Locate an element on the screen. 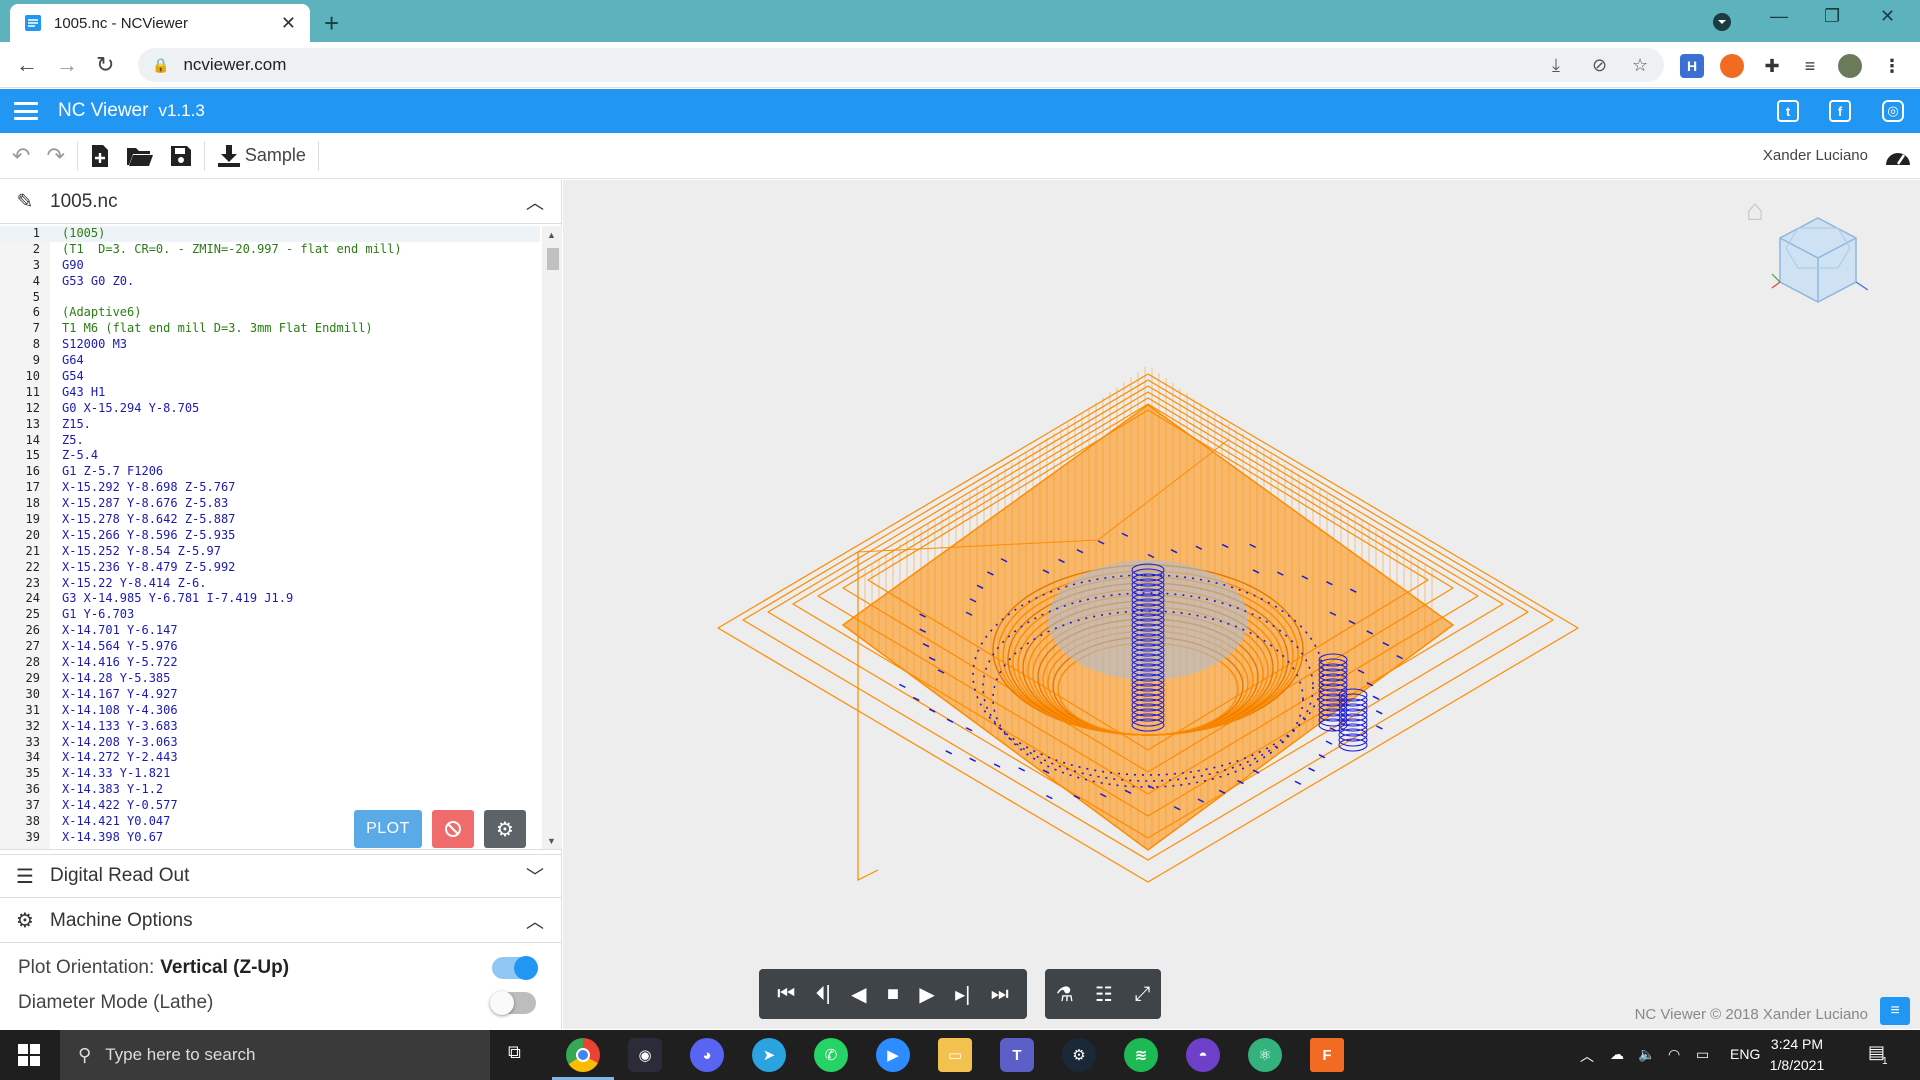 This screenshot has width=1920, height=1080. maximize-icon: ❐ is located at coordinates (1832, 16).